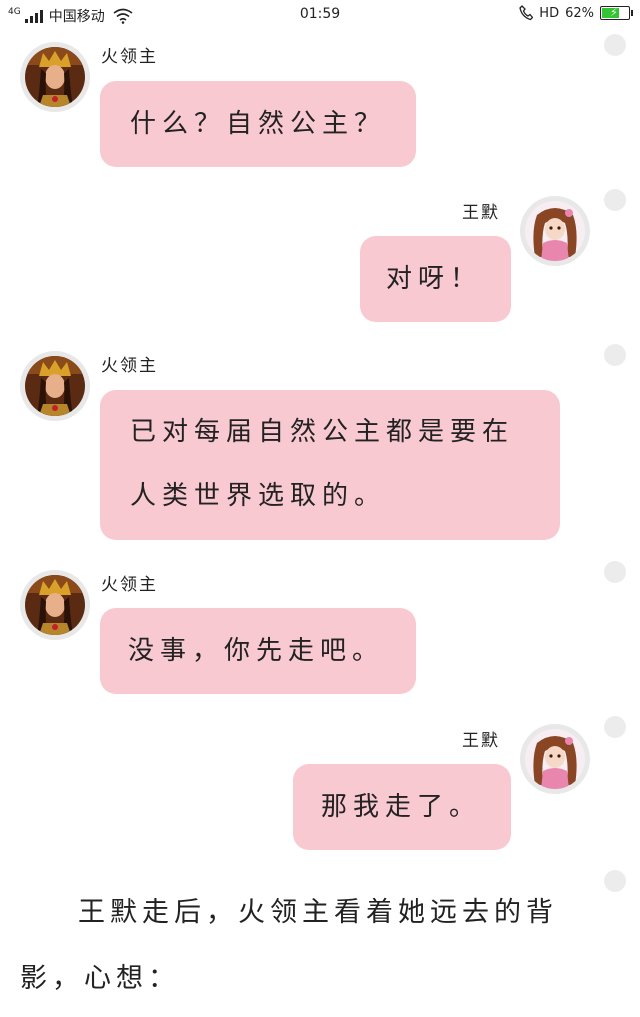 Image resolution: width=640 pixels, height=1017 pixels. What do you see at coordinates (579, 13) in the screenshot?
I see `battery-percent: 62%` at bounding box center [579, 13].